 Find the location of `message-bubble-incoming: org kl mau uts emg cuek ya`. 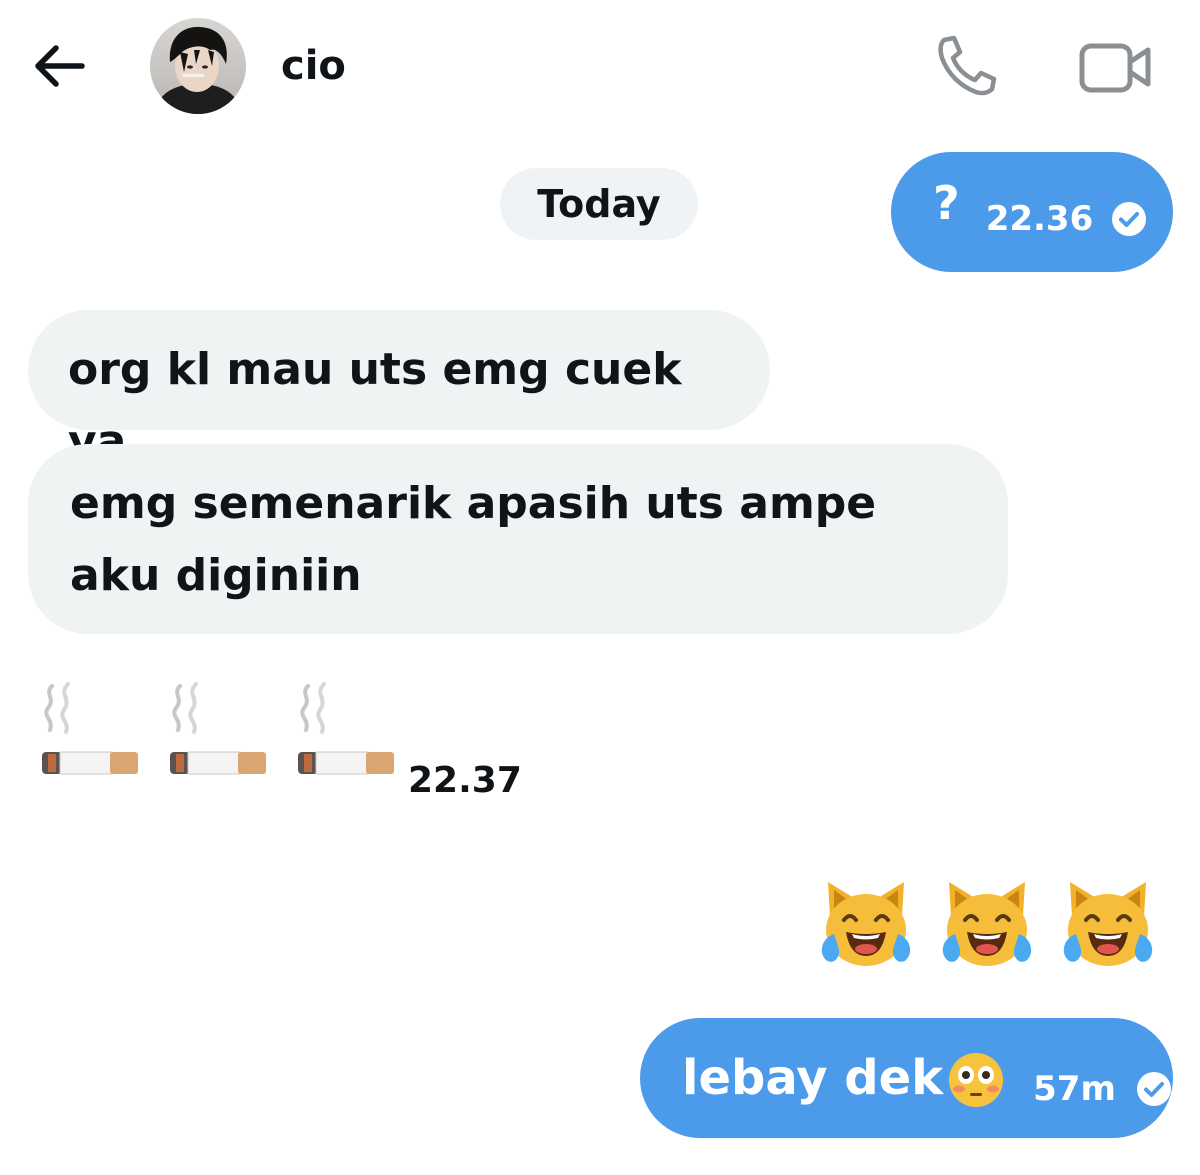

message-bubble-incoming: org kl mau uts emg cuek ya is located at coordinates (399, 388).